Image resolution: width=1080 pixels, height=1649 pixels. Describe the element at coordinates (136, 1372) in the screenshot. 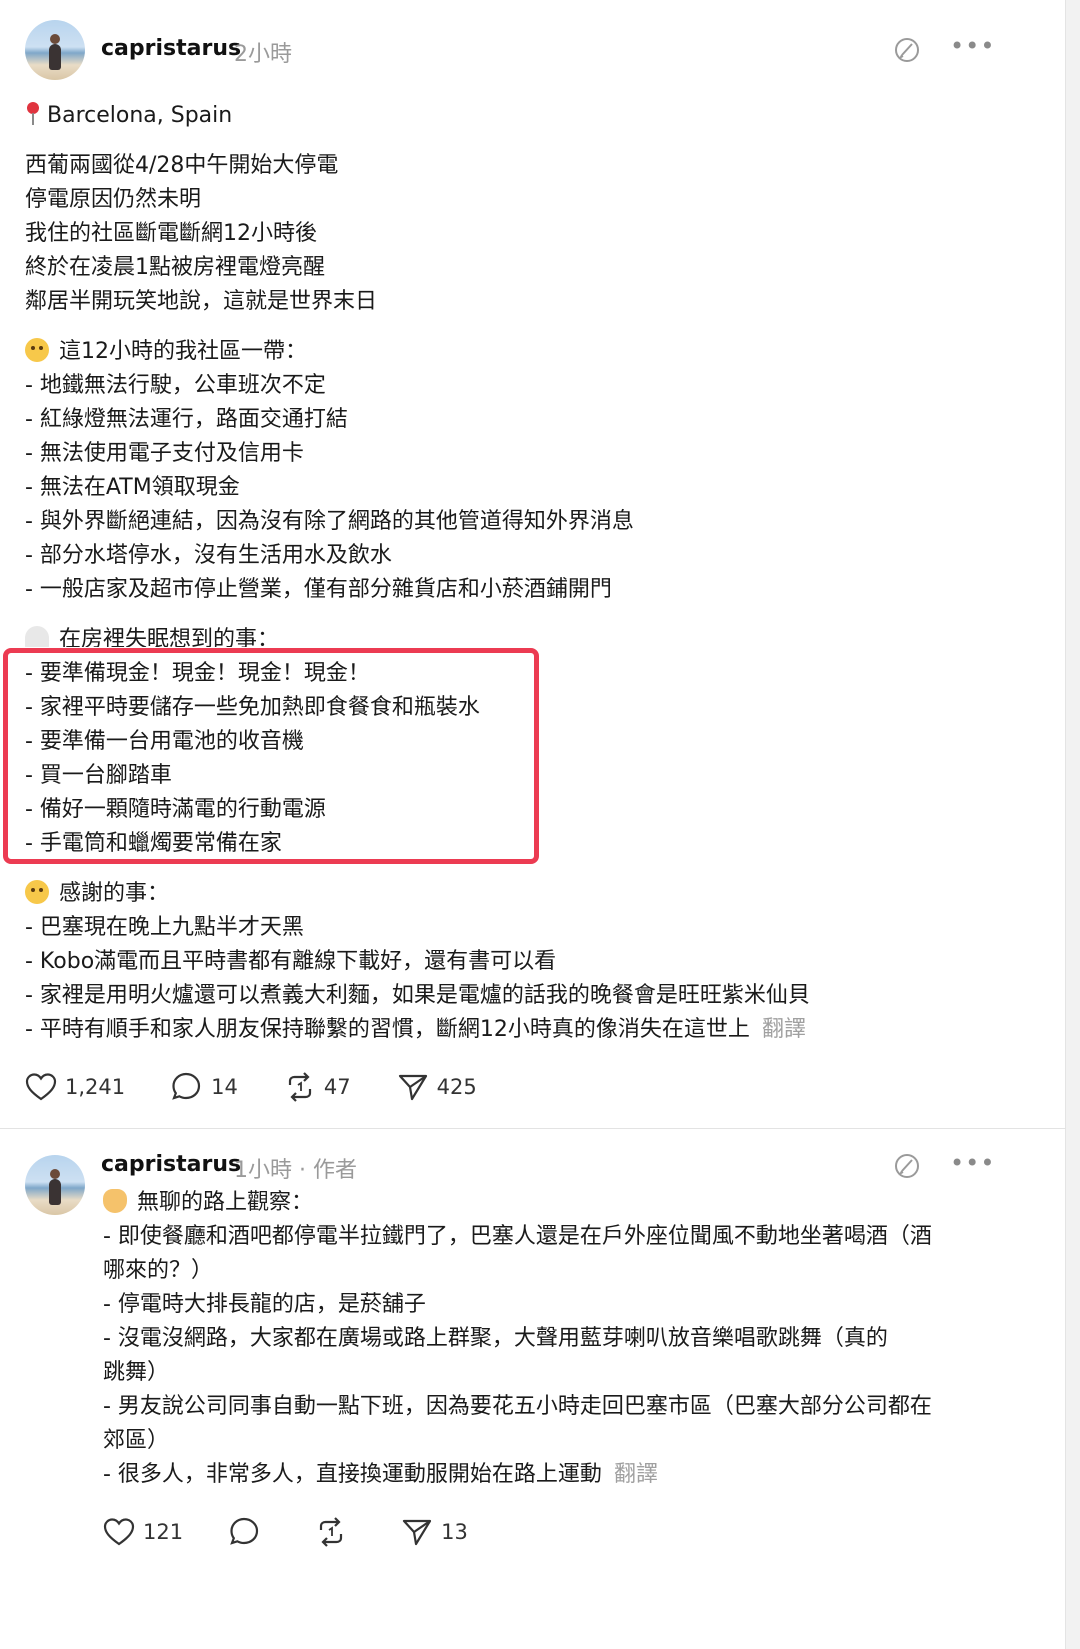

I see `reply-line: 跳舞）` at that location.